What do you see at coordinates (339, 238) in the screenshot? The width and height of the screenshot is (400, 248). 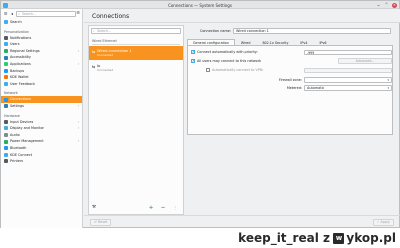 I see `wykop-logo-icon: w` at bounding box center [339, 238].